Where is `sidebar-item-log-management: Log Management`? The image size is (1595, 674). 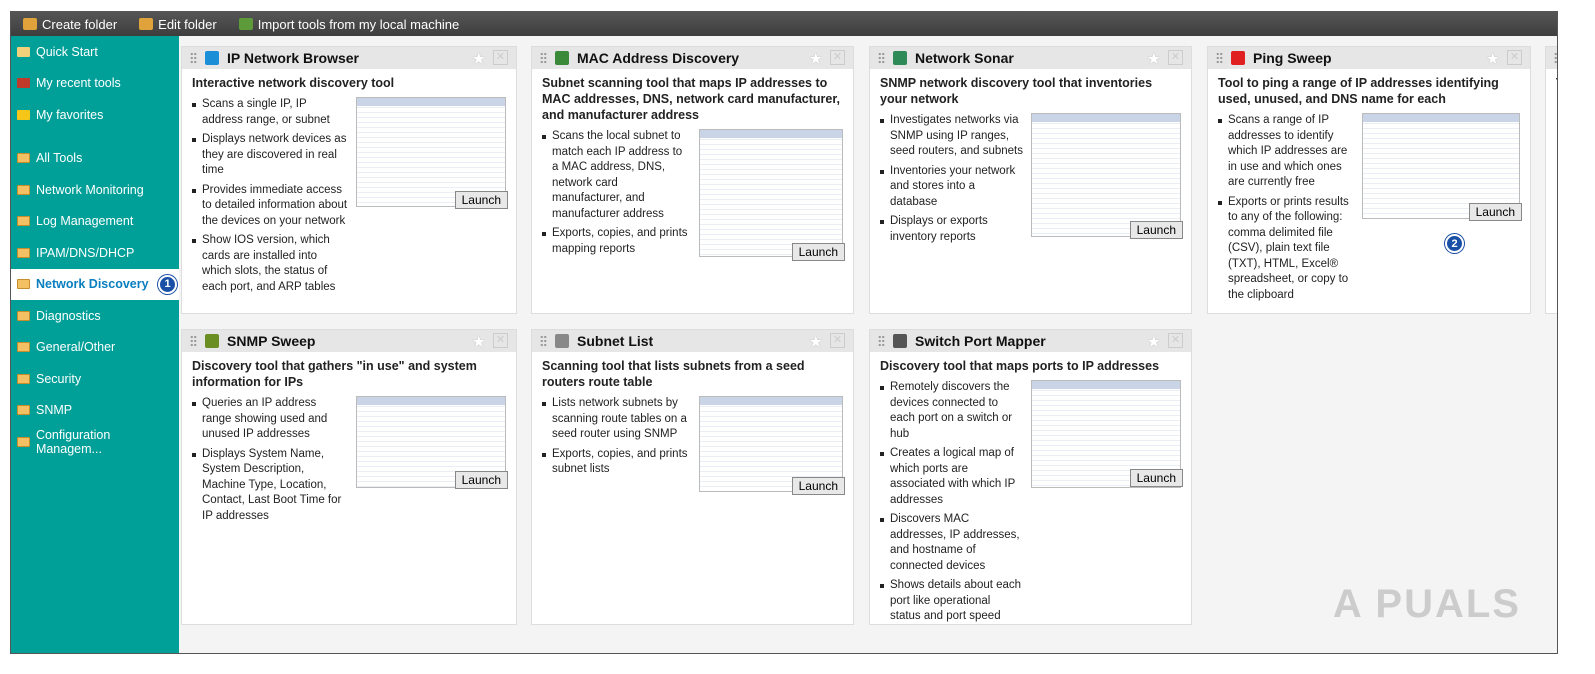
sidebar-item-log-management: Log Management is located at coordinates (95, 222).